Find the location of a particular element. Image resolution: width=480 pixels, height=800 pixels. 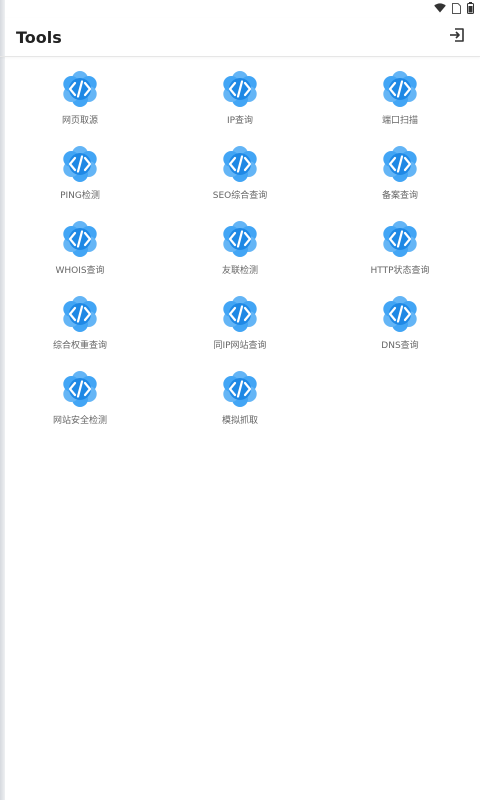

tool-label: 综合权重查询 is located at coordinates (79, 346).